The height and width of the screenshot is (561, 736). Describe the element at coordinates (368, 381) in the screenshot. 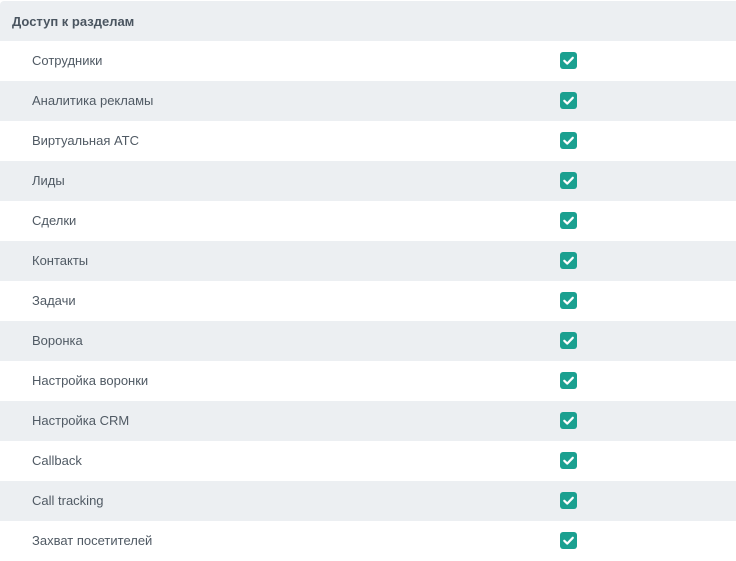

I see `access-row-funnel-settings: Настройка воронки` at that location.